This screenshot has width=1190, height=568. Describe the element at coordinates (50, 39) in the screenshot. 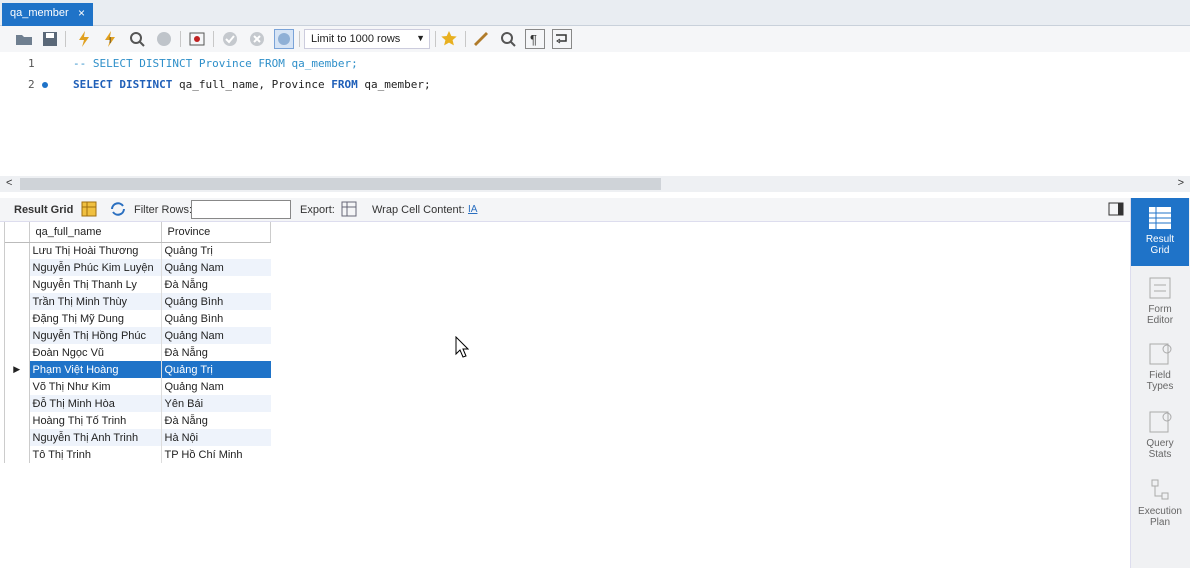

I see `save-icon` at that location.